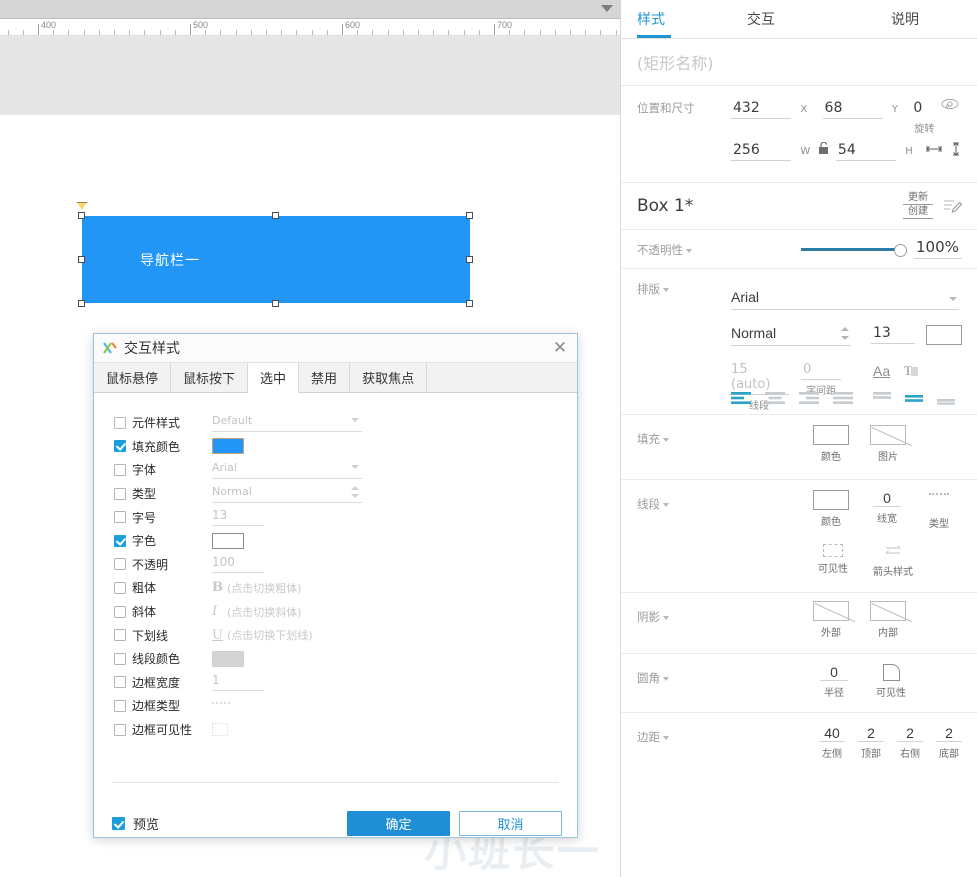  I want to click on tab-hover: 鼠标悬停, so click(133, 377).